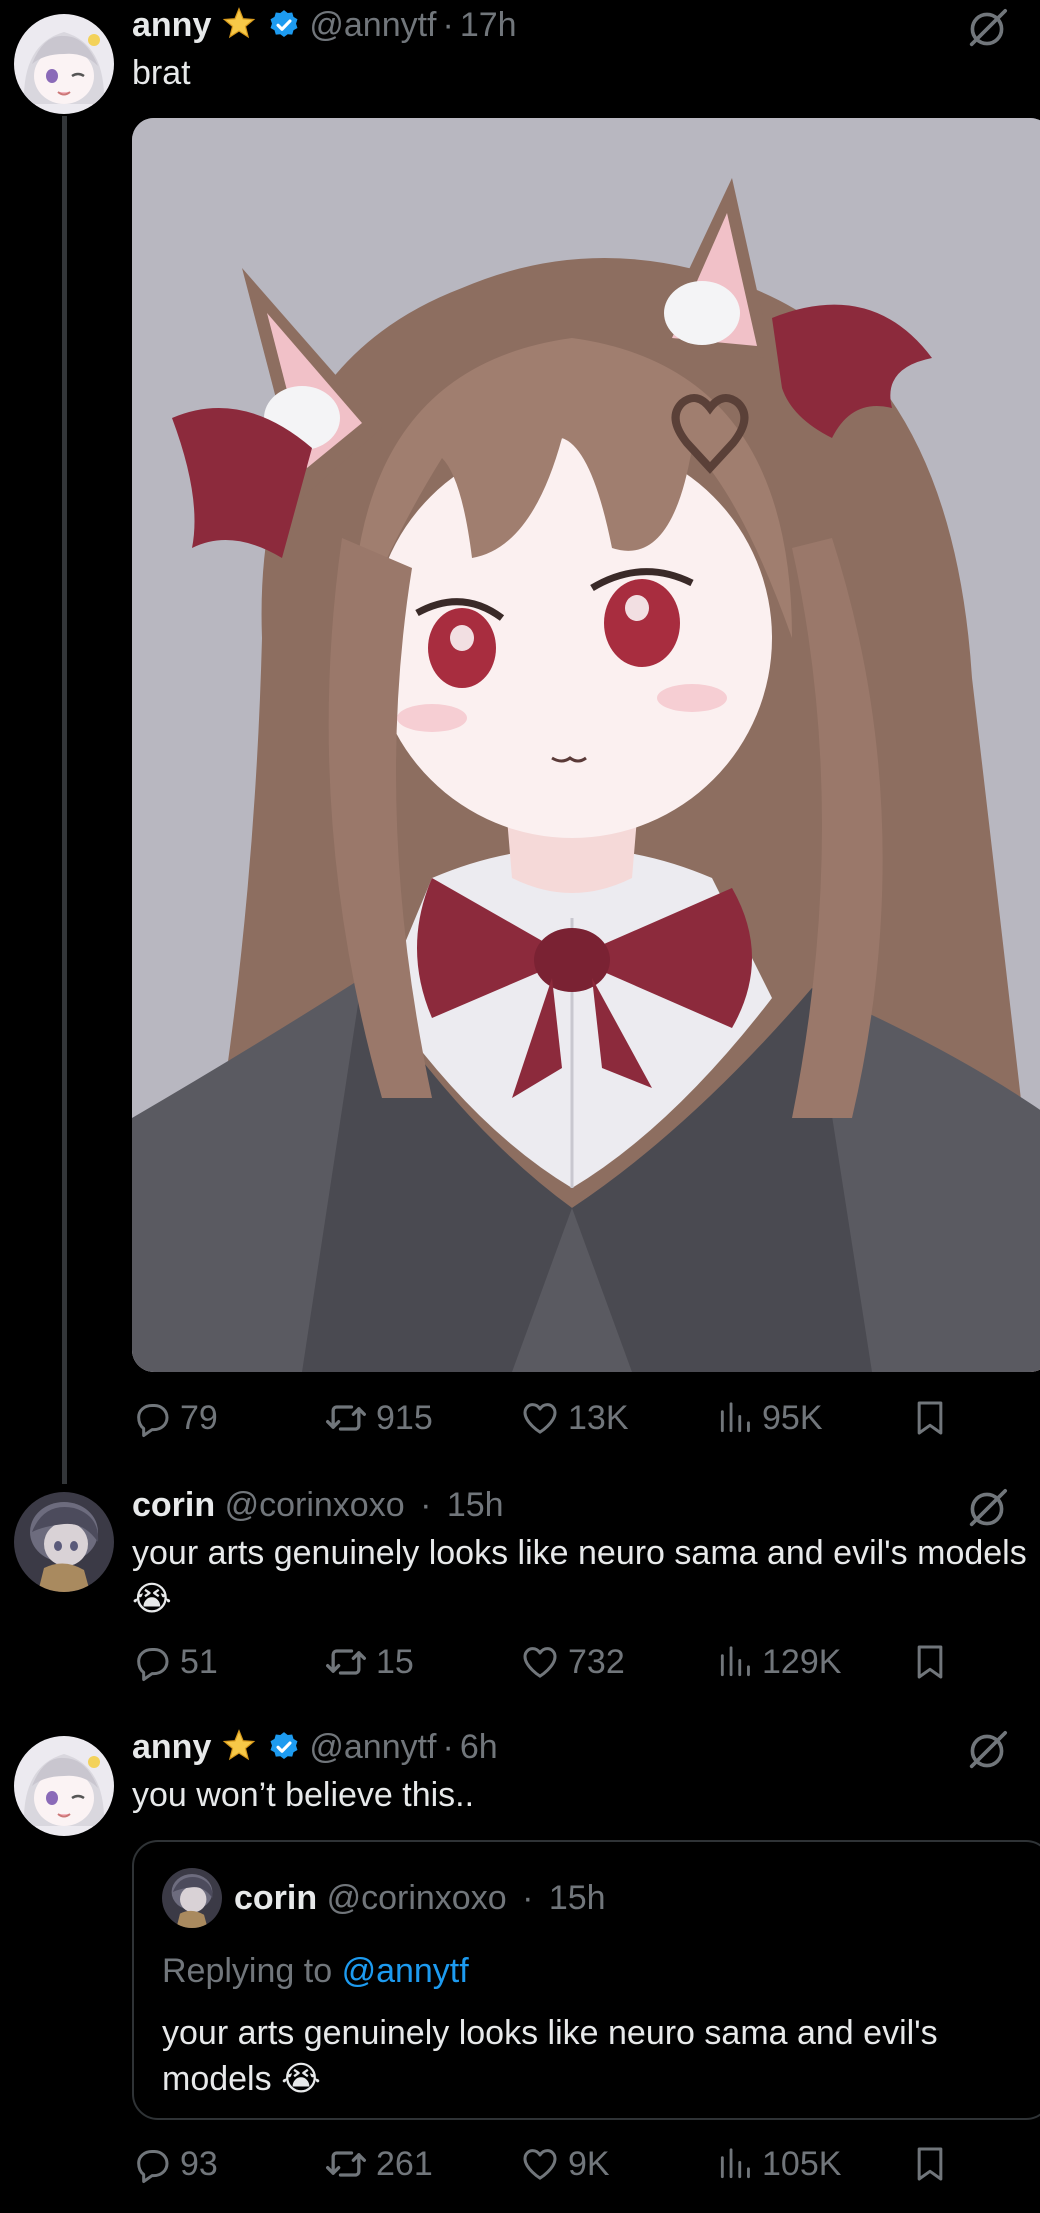 The image size is (1040, 2213). Describe the element at coordinates (247, 1971) in the screenshot. I see `replying-to-label: Replying to` at that location.